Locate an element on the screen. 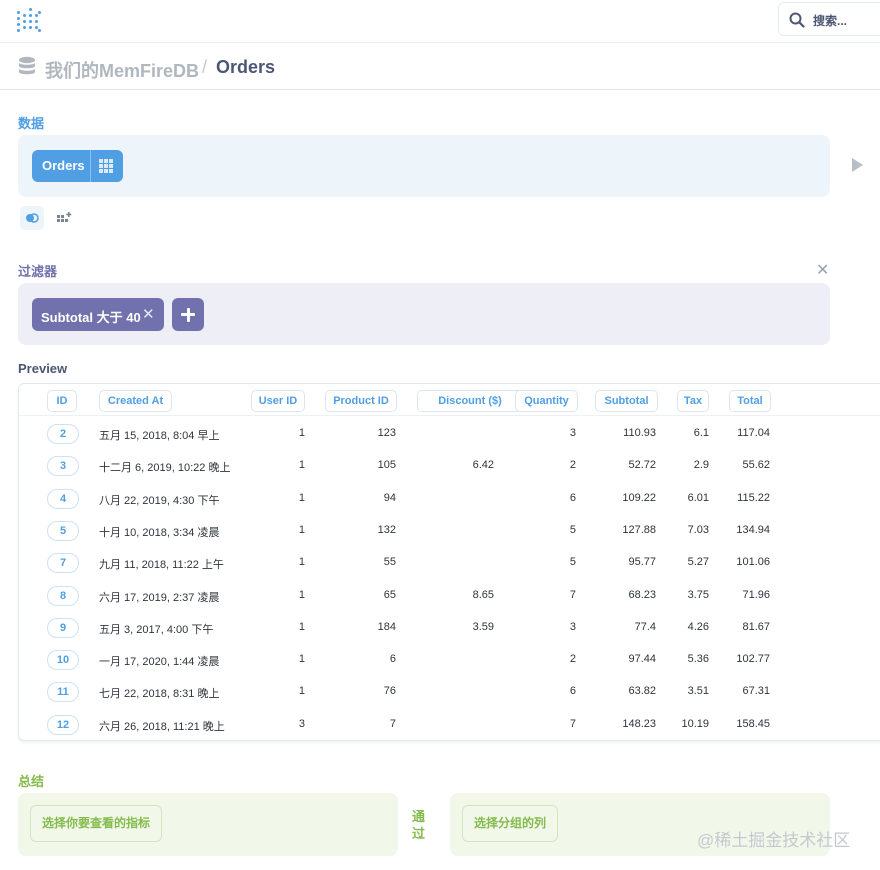 This screenshot has width=880, height=870. row-id-badge: 9 is located at coordinates (63, 627).